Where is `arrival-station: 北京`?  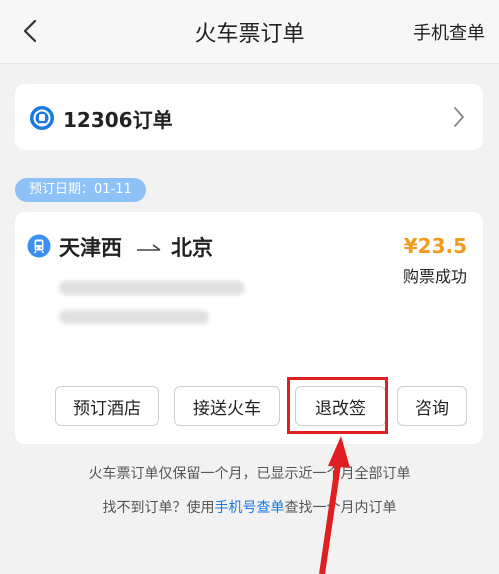
arrival-station: 北京 is located at coordinates (192, 248).